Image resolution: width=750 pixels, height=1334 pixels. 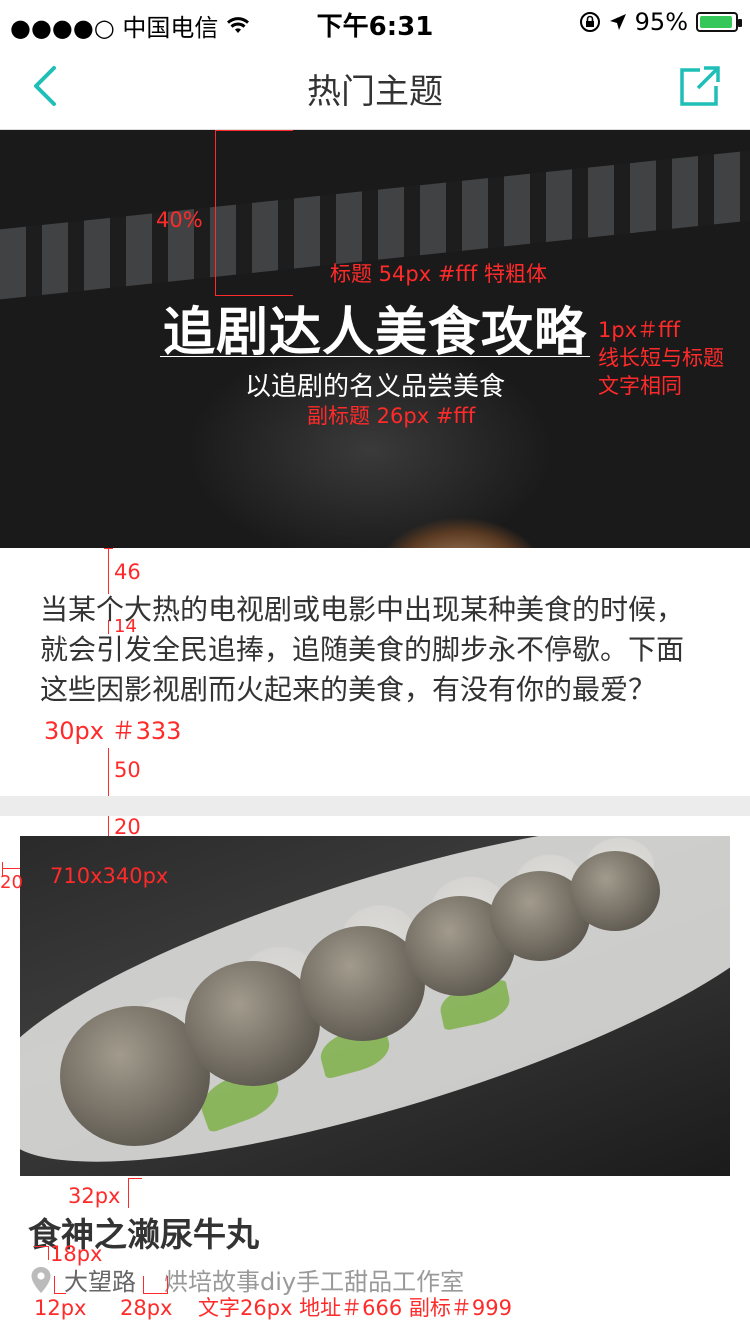 What do you see at coordinates (438, 274) in the screenshot?
I see `annotation-title-spec: 标题 54px #fff 特粗体` at bounding box center [438, 274].